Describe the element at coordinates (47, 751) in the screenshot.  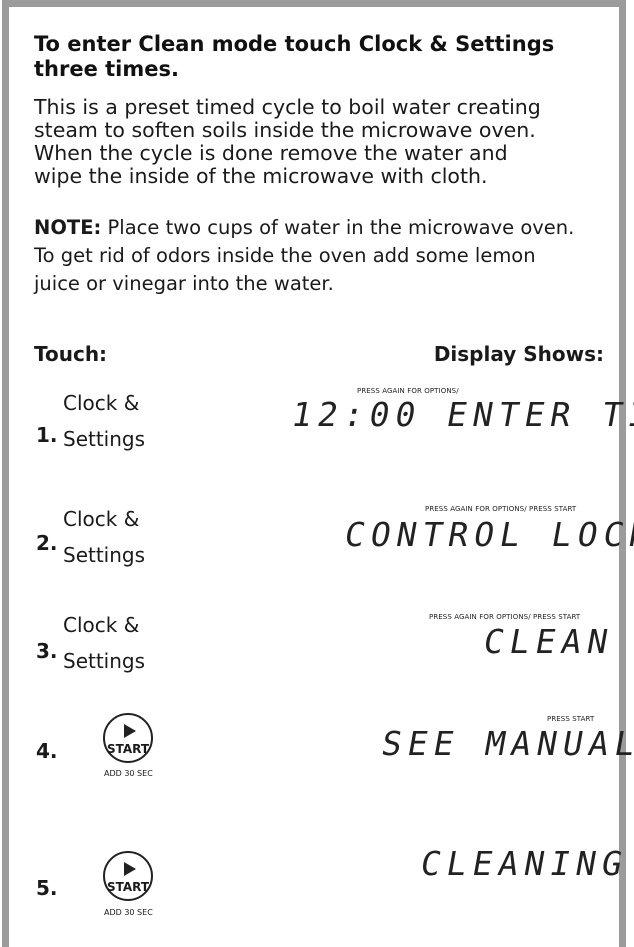
I see `step-4-number: 4.` at that location.